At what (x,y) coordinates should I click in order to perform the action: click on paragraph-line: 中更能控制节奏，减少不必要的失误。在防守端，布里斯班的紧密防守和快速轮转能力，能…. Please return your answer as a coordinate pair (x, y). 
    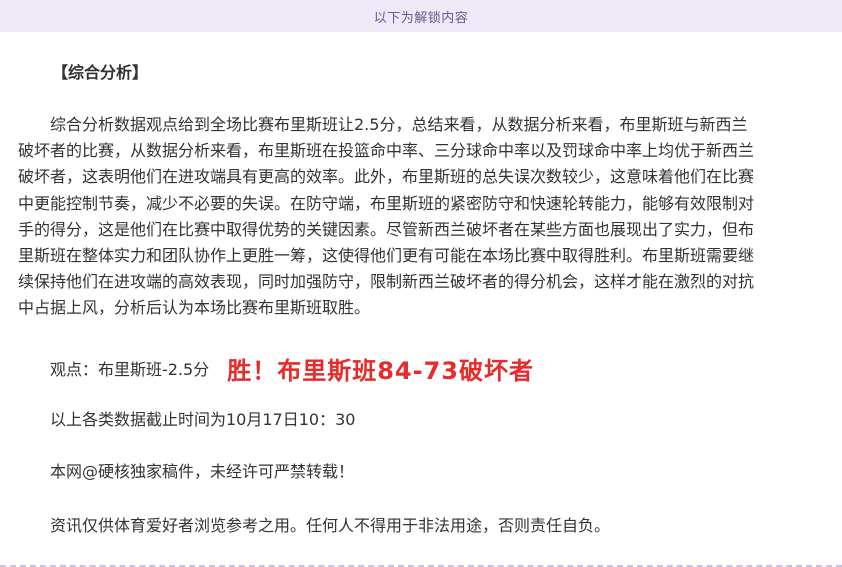
    Looking at the image, I should click on (386, 203).